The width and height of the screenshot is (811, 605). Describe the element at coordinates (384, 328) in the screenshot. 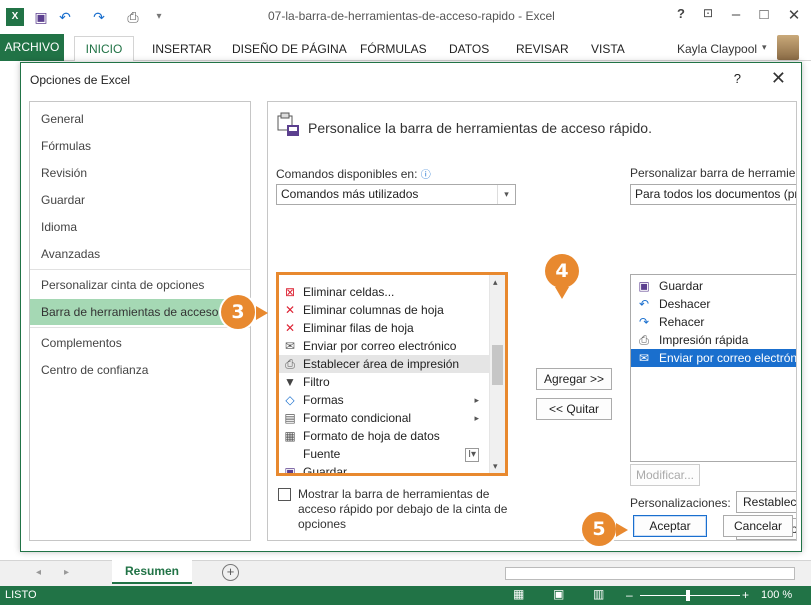

I see `list-item: ✕ Eliminar filas de hoja` at that location.